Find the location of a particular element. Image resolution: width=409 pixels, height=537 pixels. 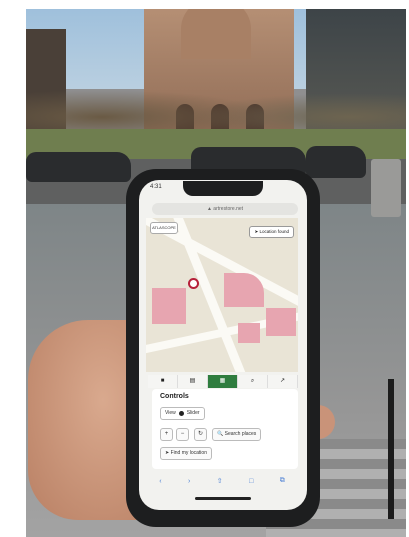

status-time: 4:31 is located at coordinates (156, 187).